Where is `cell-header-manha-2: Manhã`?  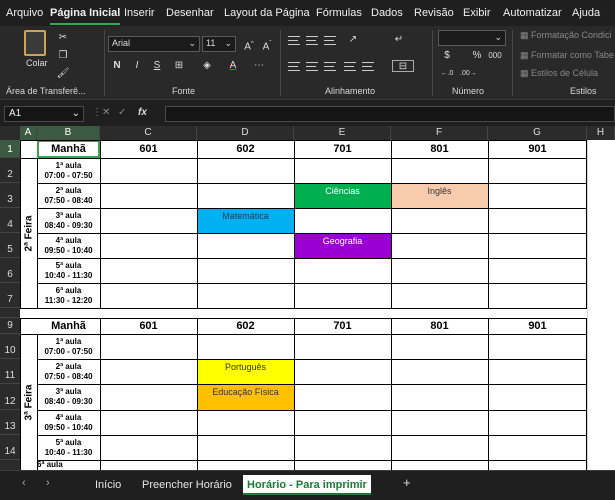 cell-header-manha-2: Manhã is located at coordinates (68, 326).